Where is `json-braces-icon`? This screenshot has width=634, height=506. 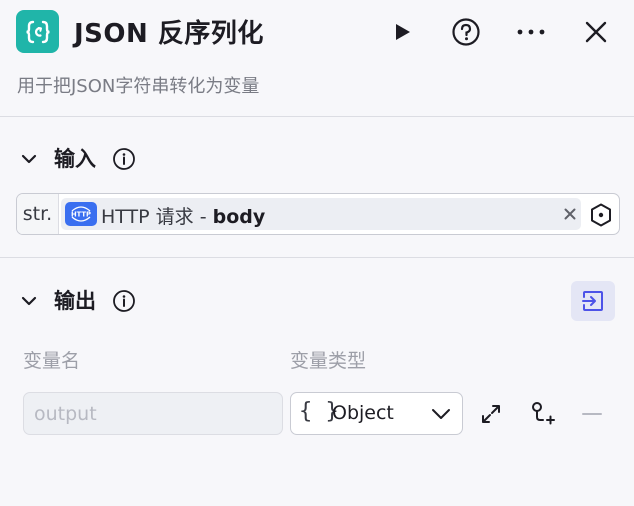 json-braces-icon is located at coordinates (37, 31).